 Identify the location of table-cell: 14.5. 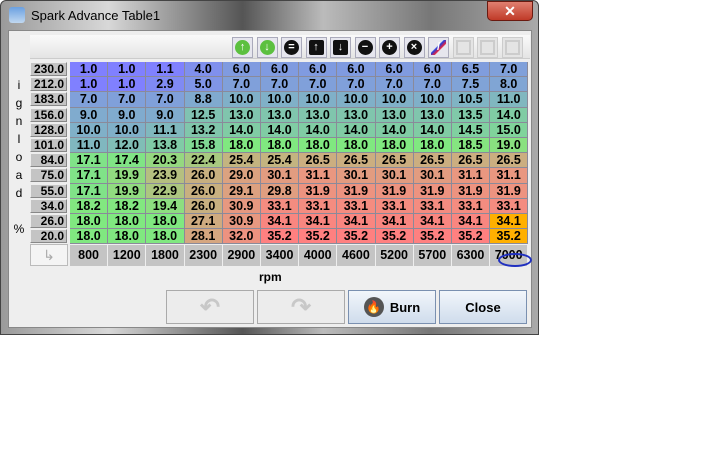
(471, 130).